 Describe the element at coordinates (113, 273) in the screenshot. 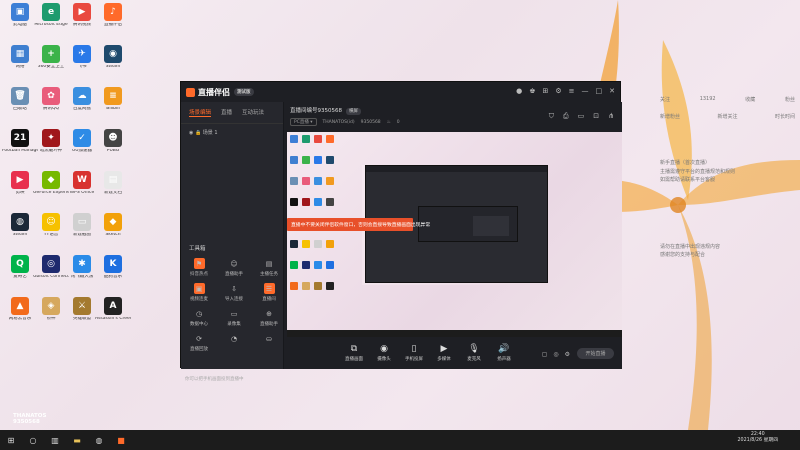

I see `desktop-icon: K 酷狗音乐` at that location.